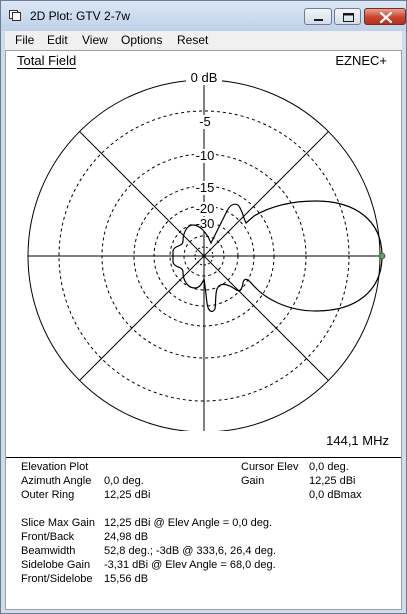 The width and height of the screenshot is (407, 614). What do you see at coordinates (24, 40) in the screenshot?
I see `menu-file: File` at bounding box center [24, 40].